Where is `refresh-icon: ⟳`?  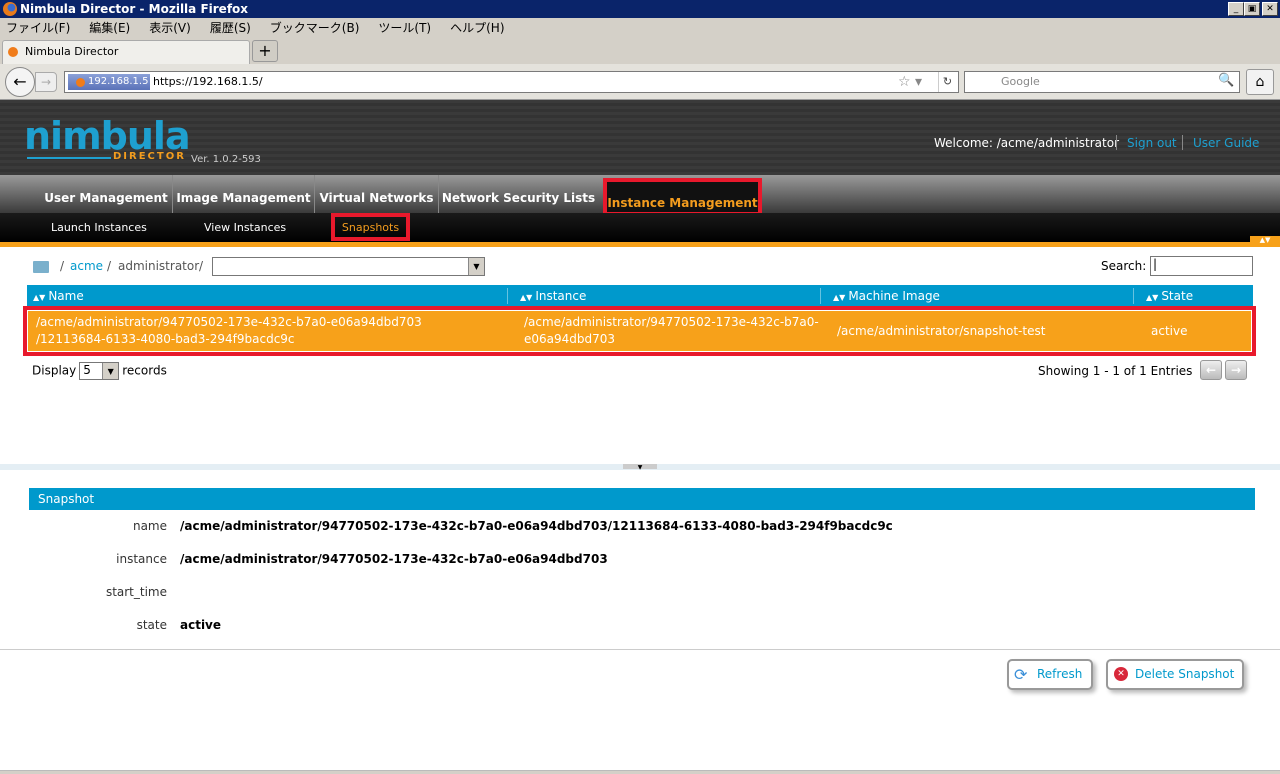
refresh-icon: ⟳ is located at coordinates (1021, 674).